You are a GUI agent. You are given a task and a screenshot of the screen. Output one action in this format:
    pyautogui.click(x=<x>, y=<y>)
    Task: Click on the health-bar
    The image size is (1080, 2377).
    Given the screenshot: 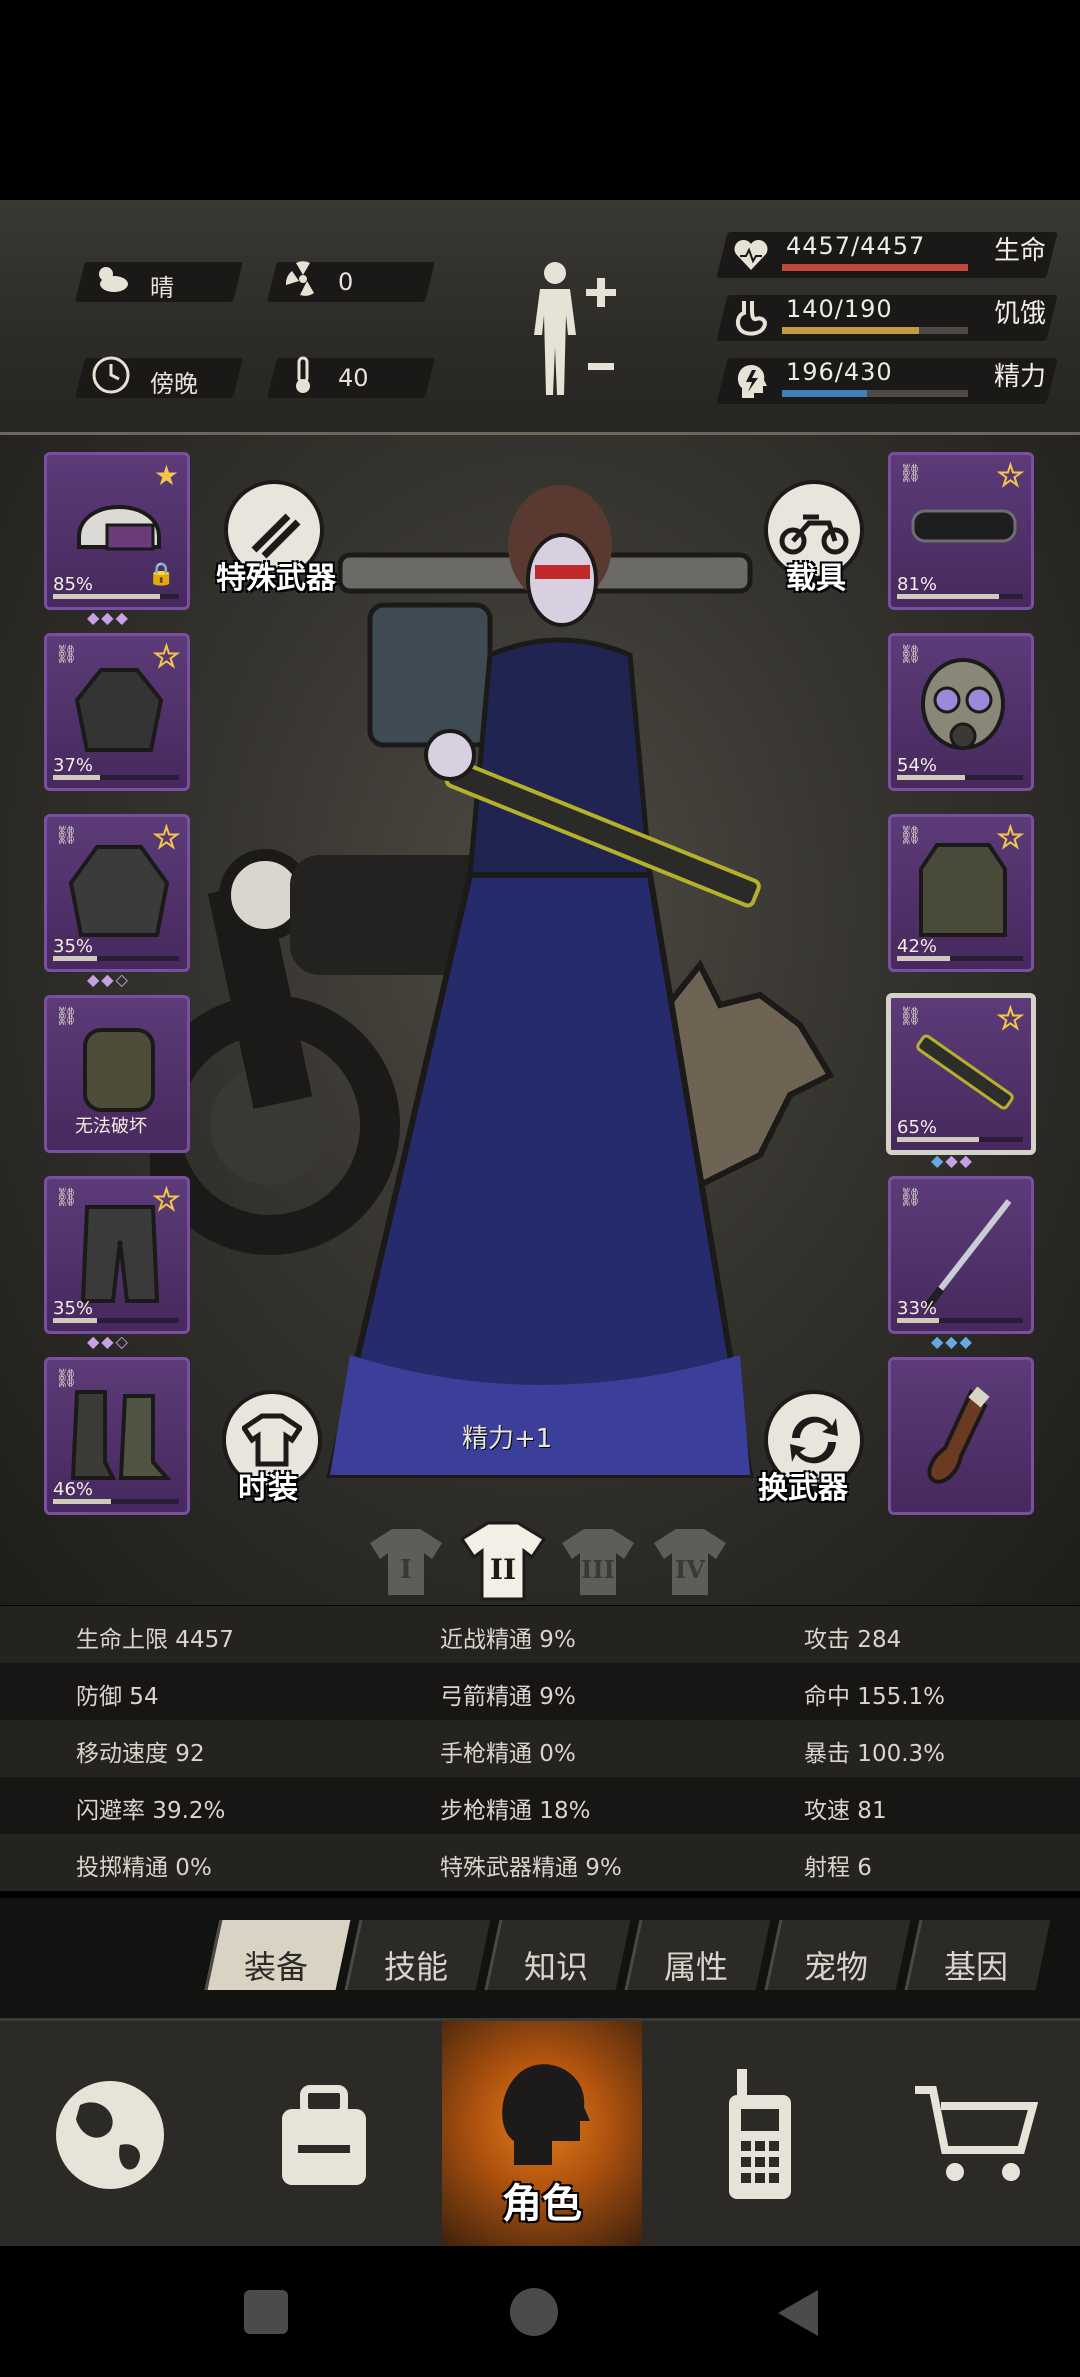 What is the action you would take?
    pyautogui.click(x=875, y=267)
    